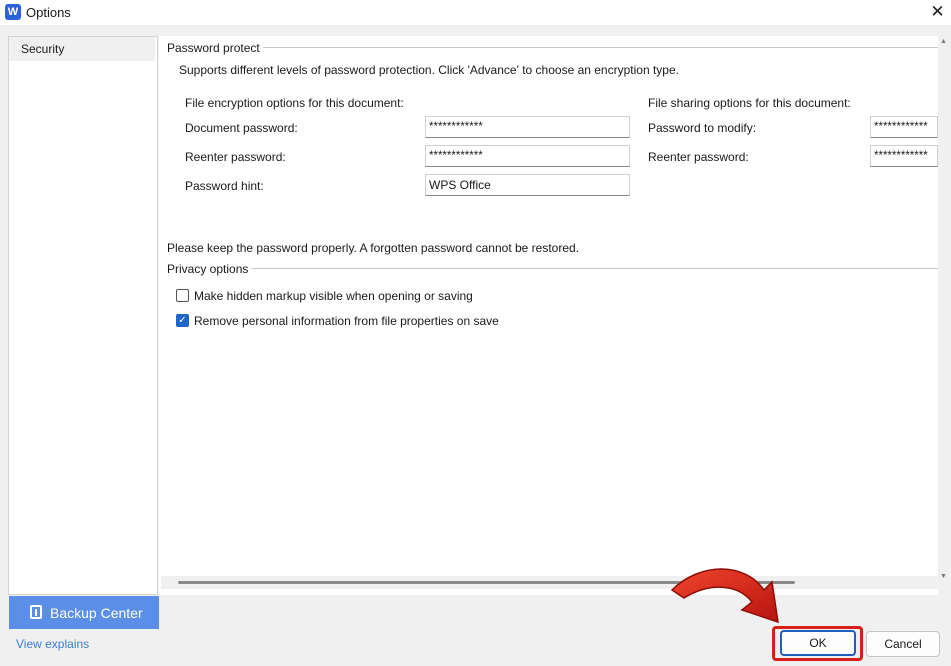 Image resolution: width=951 pixels, height=666 pixels. What do you see at coordinates (52, 644) in the screenshot?
I see `view-explains-link: View explains` at bounding box center [52, 644].